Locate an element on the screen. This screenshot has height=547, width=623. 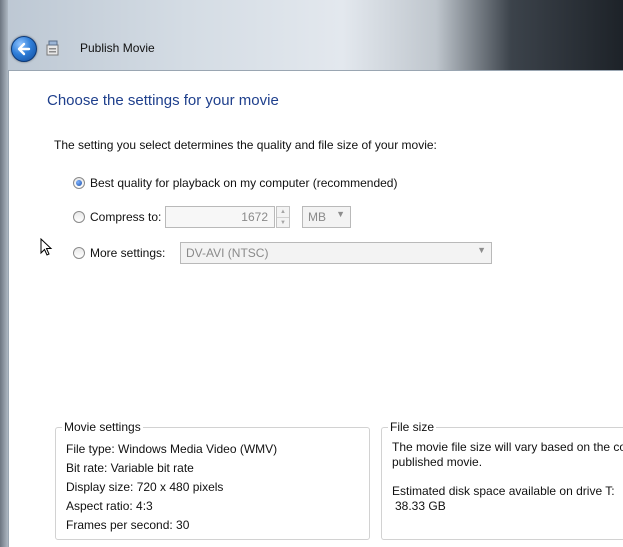
more-settings-label: More settings: is located at coordinates (127, 253).